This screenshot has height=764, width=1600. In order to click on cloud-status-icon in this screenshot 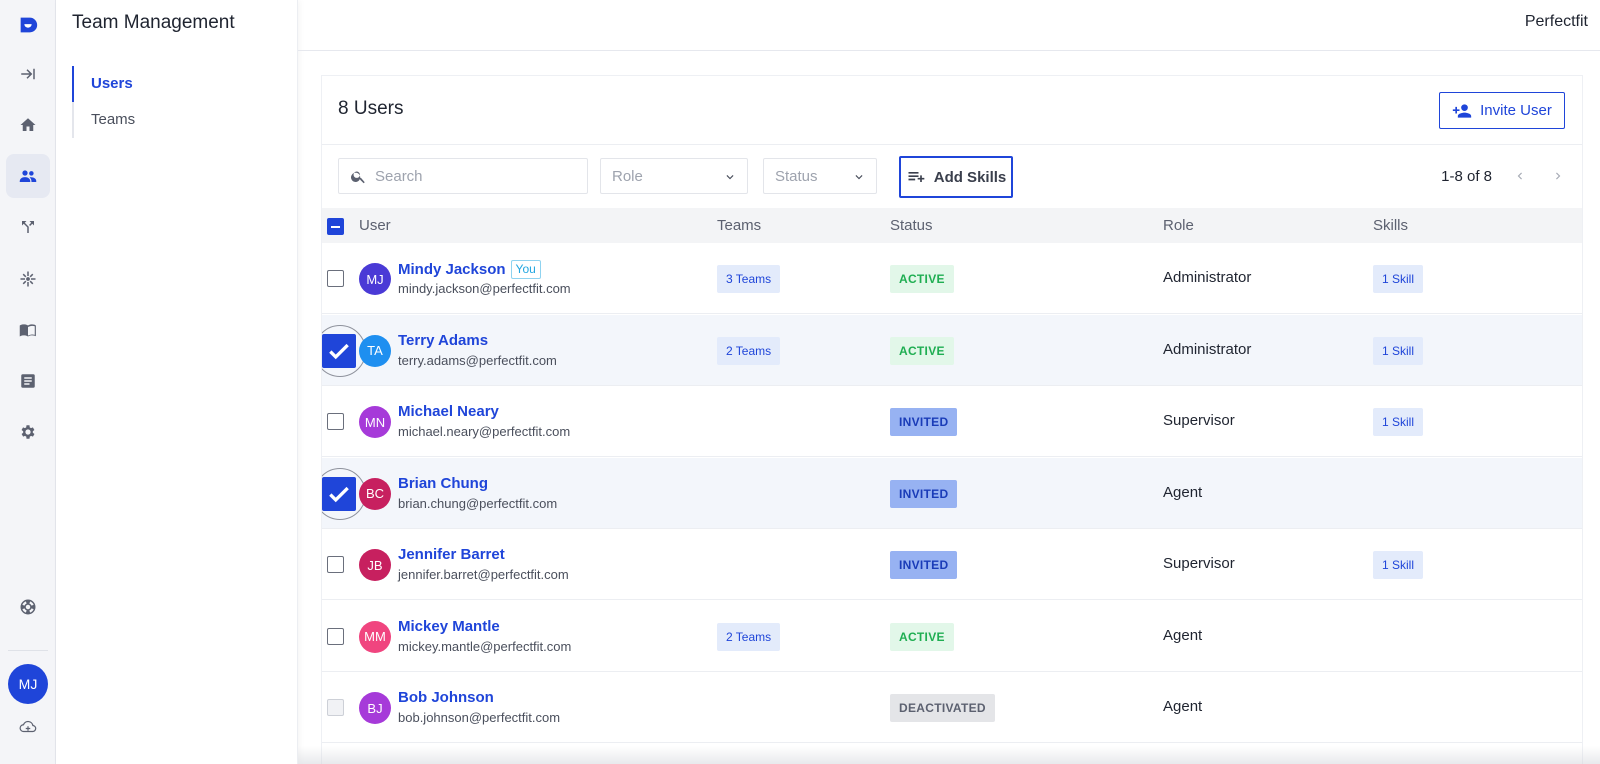, I will do `click(28, 727)`.